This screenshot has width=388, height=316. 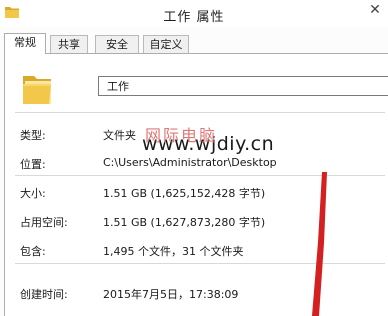 I want to click on tab-security: 安全, so click(x=117, y=44).